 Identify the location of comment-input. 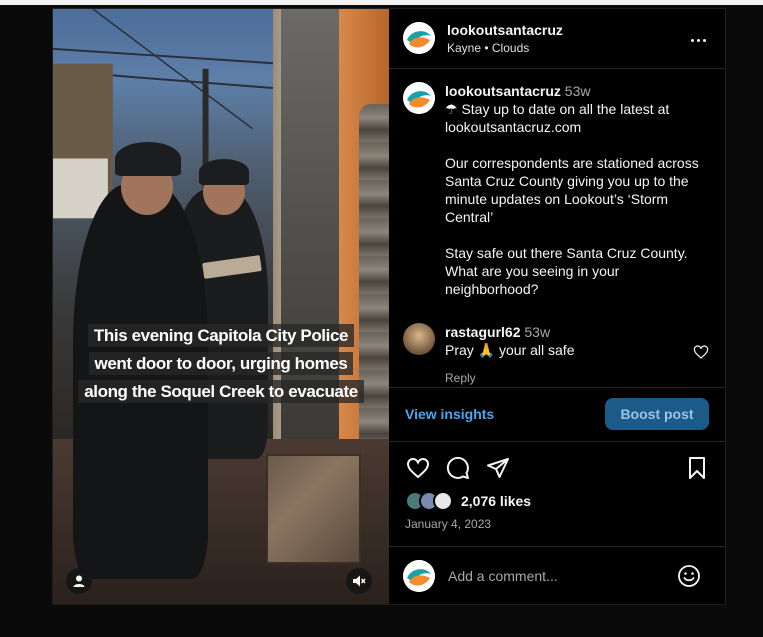
(548, 575).